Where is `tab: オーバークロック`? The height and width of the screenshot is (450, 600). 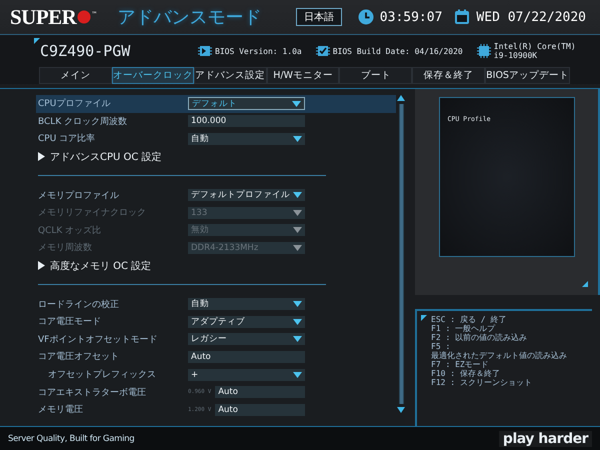 tab: オーバークロック is located at coordinates (153, 75).